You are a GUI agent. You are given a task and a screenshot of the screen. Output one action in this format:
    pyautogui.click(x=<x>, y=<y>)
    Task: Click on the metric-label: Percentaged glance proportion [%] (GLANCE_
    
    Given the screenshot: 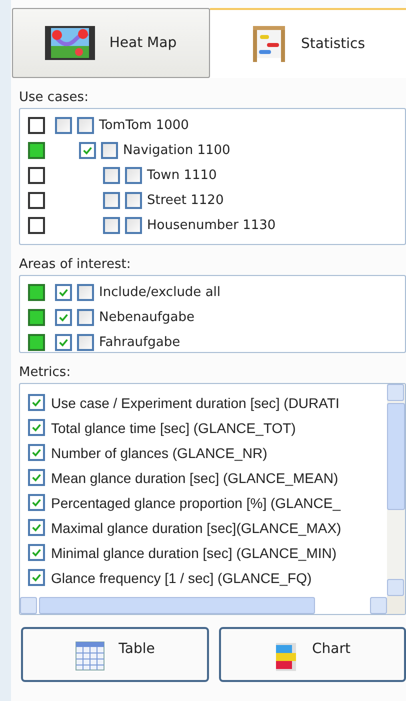 What is the action you would take?
    pyautogui.click(x=195, y=502)
    